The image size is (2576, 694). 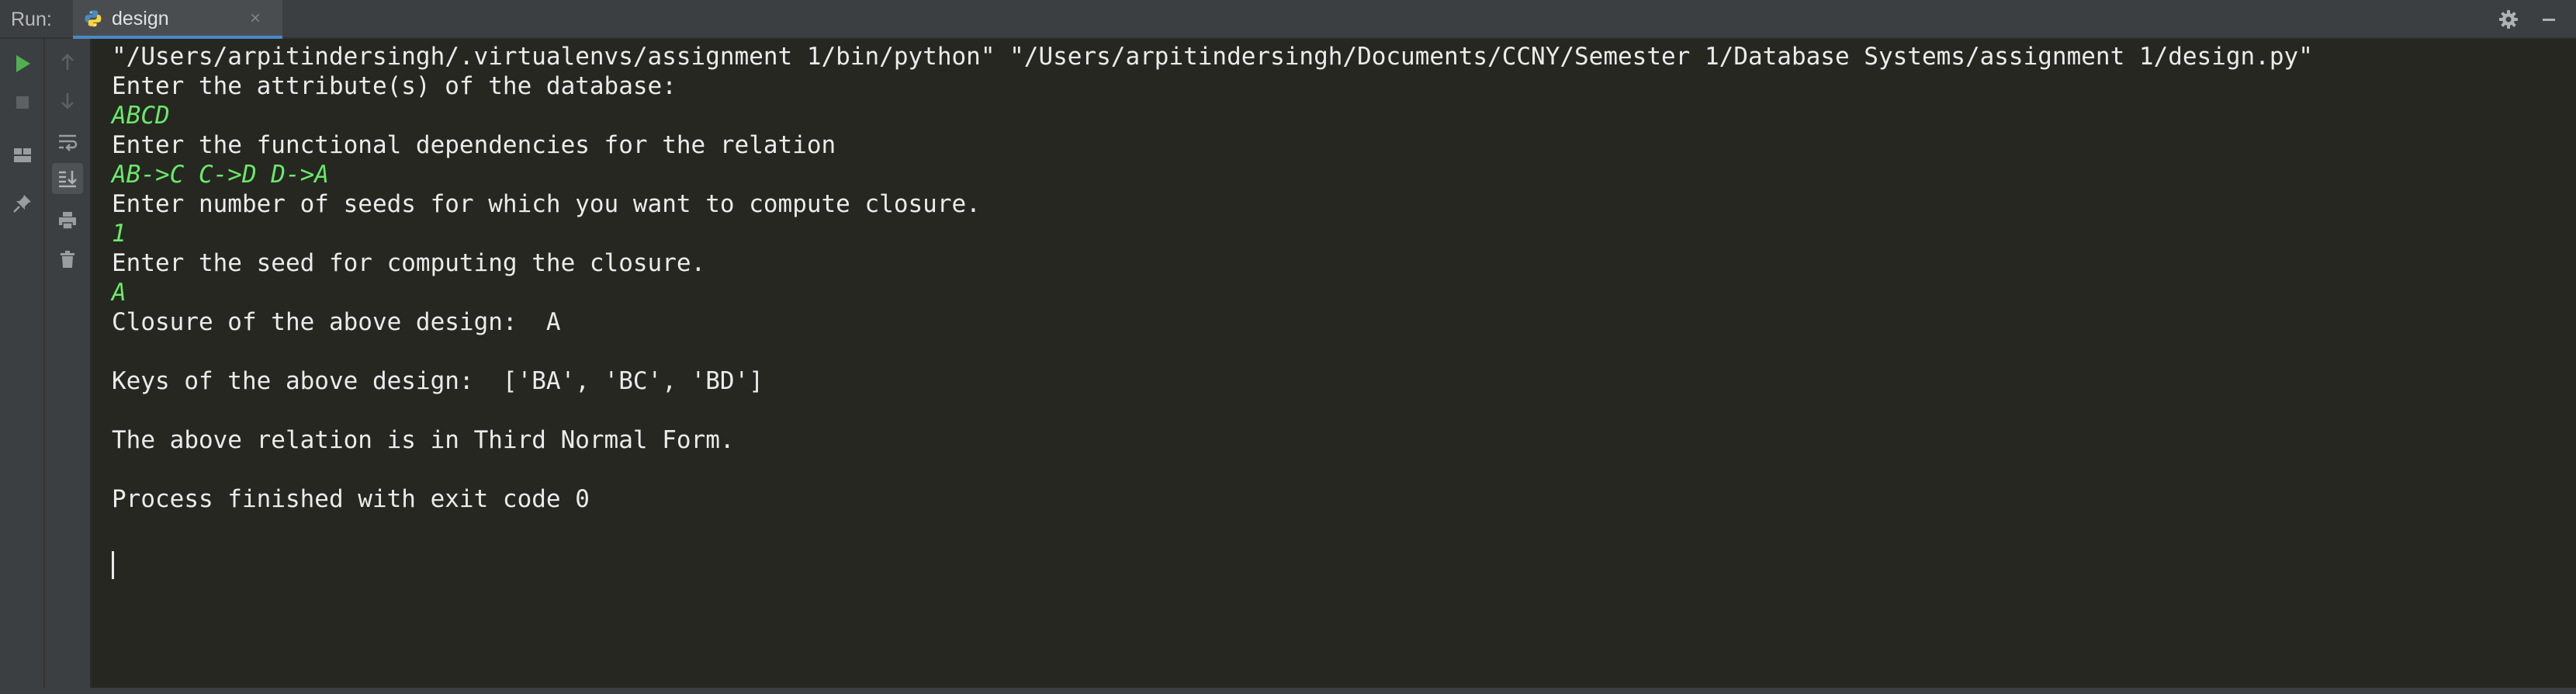 I want to click on stop-button, so click(x=22, y=102).